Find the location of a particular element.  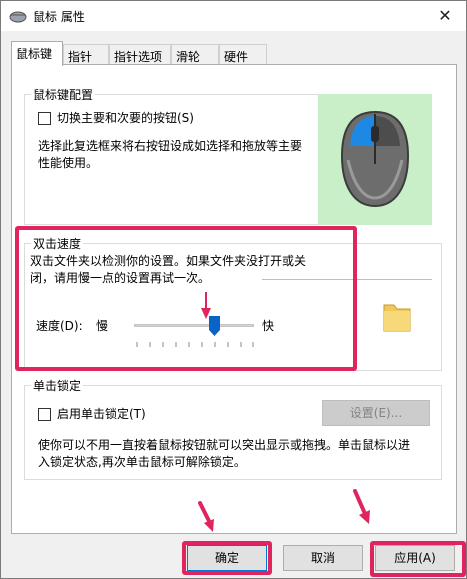

close-icon: ✕ is located at coordinates (445, 15).